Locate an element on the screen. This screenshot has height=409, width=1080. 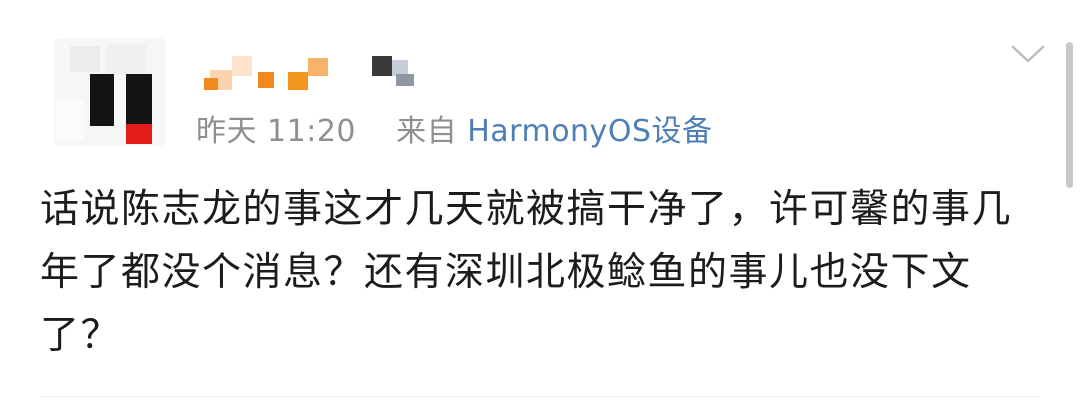
chevron-down-icon is located at coordinates (1028, 54).